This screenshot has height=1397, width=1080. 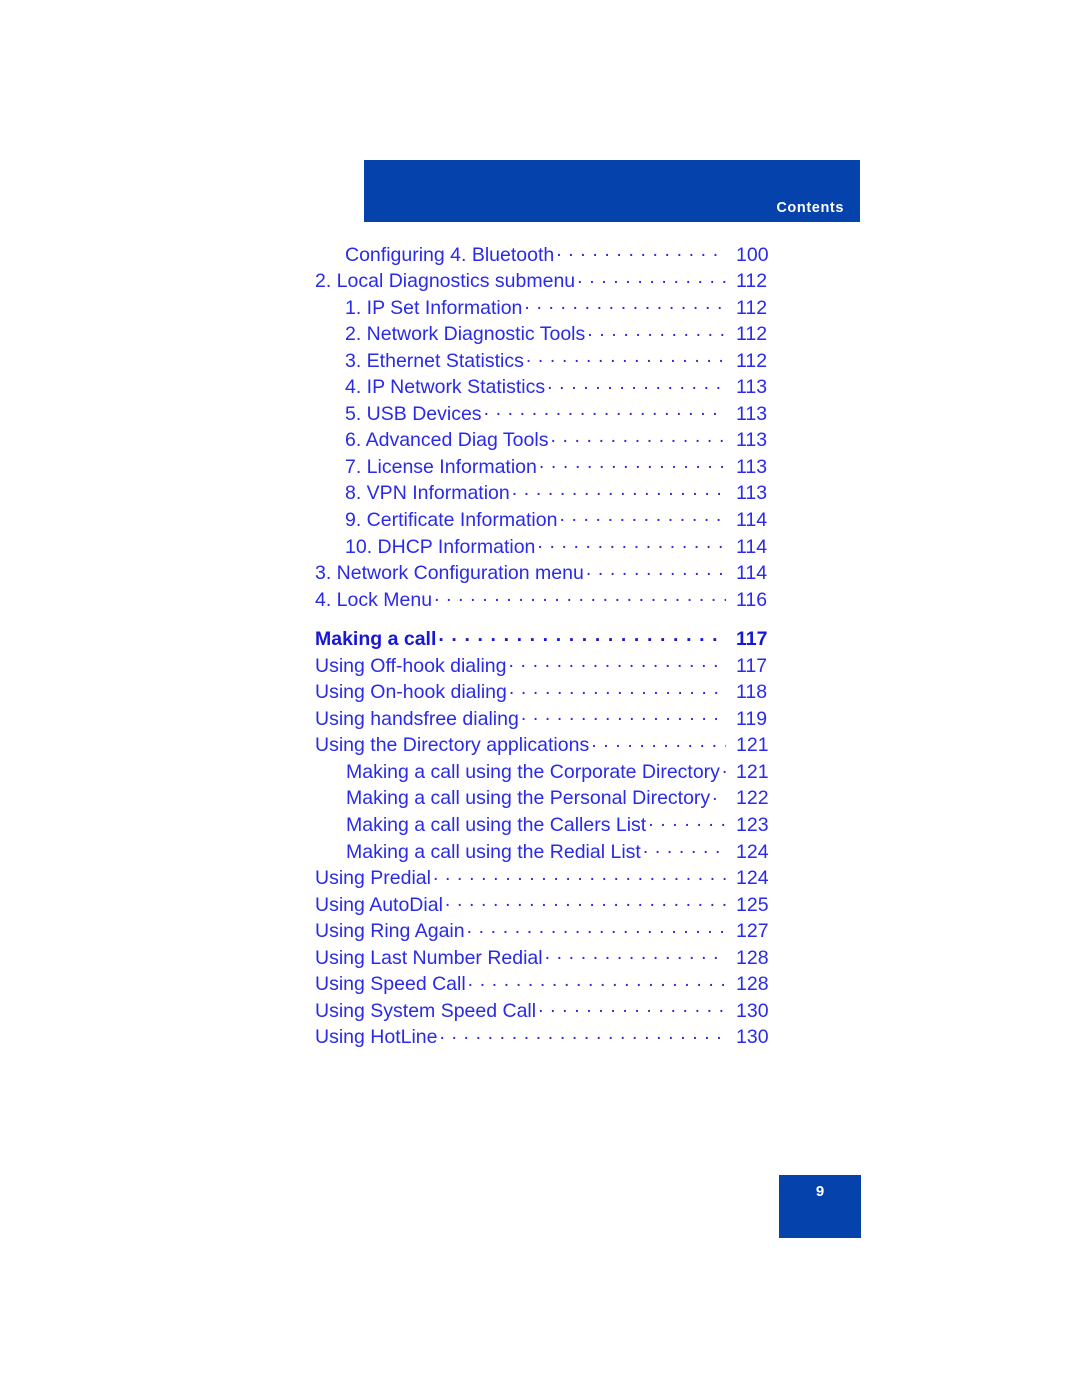 I want to click on toc-entry: 3. Ethernet Statistics 112, so click(x=540, y=360).